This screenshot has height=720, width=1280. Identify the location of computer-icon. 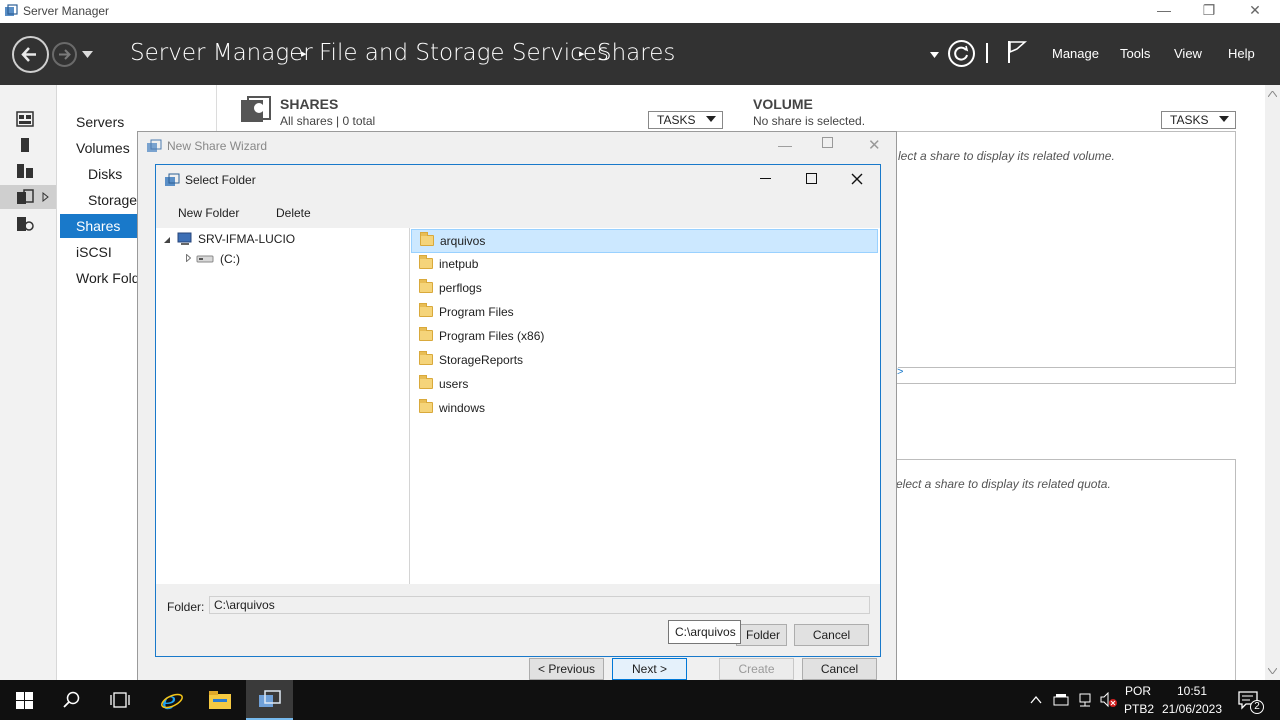
(184, 238).